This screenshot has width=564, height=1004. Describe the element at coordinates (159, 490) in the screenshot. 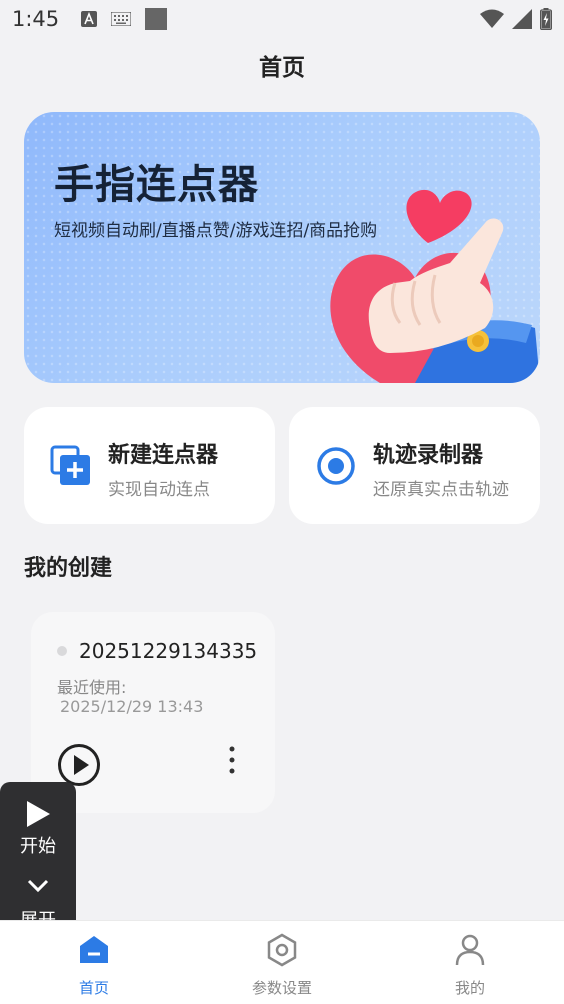

I see `feature-subtitle: 实现自动连点` at that location.